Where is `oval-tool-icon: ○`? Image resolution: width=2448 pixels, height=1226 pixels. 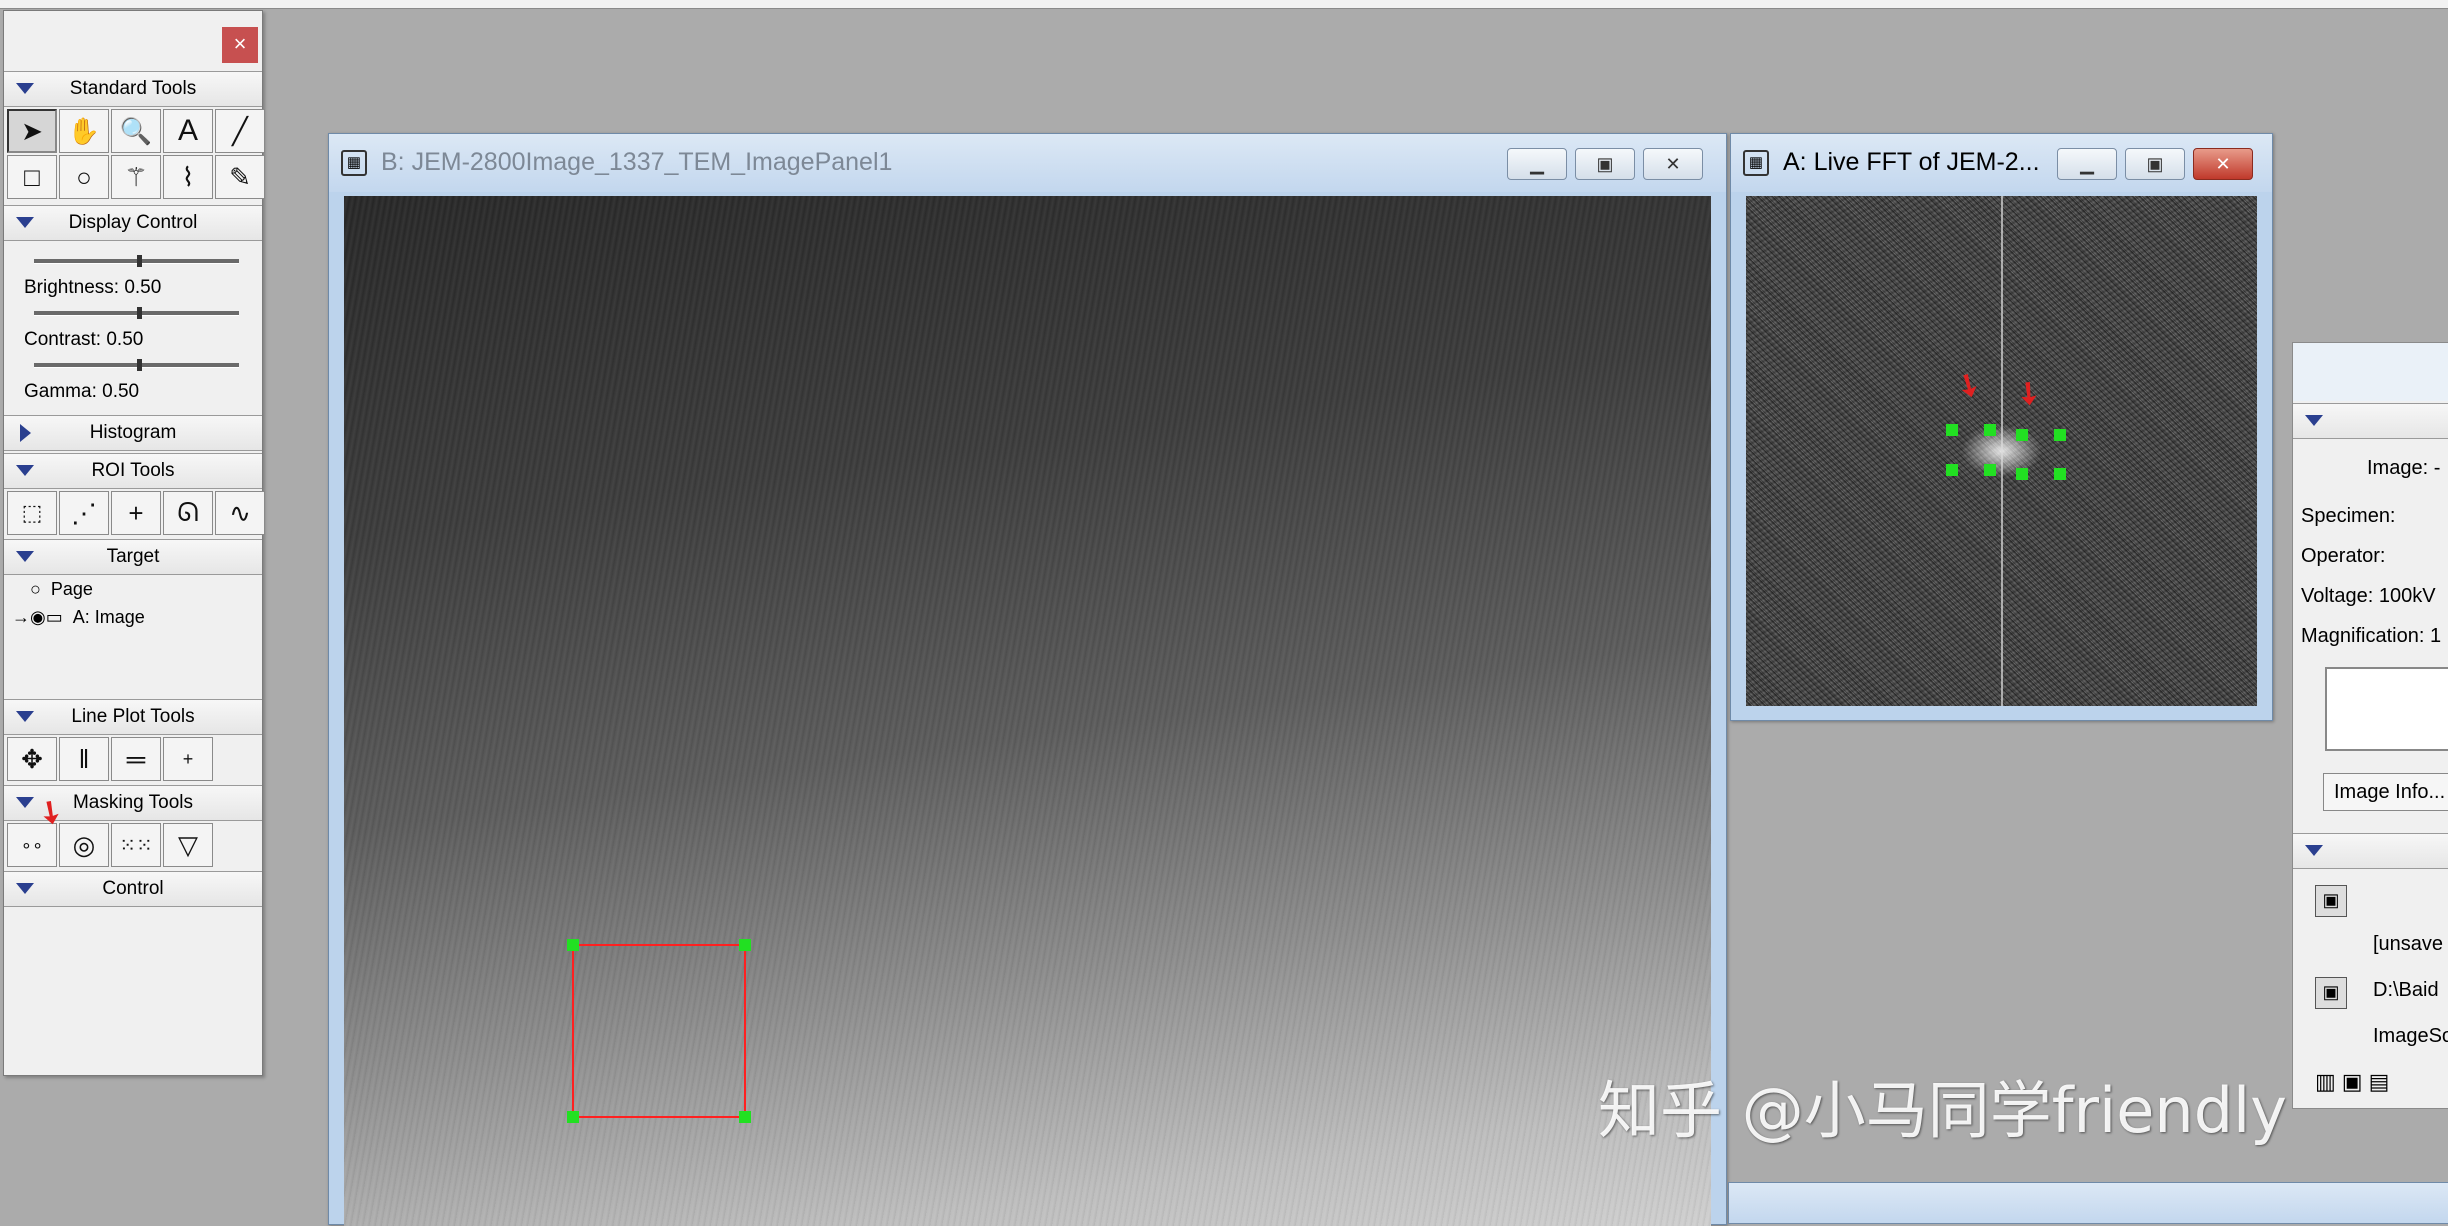 oval-tool-icon: ○ is located at coordinates (84, 177).